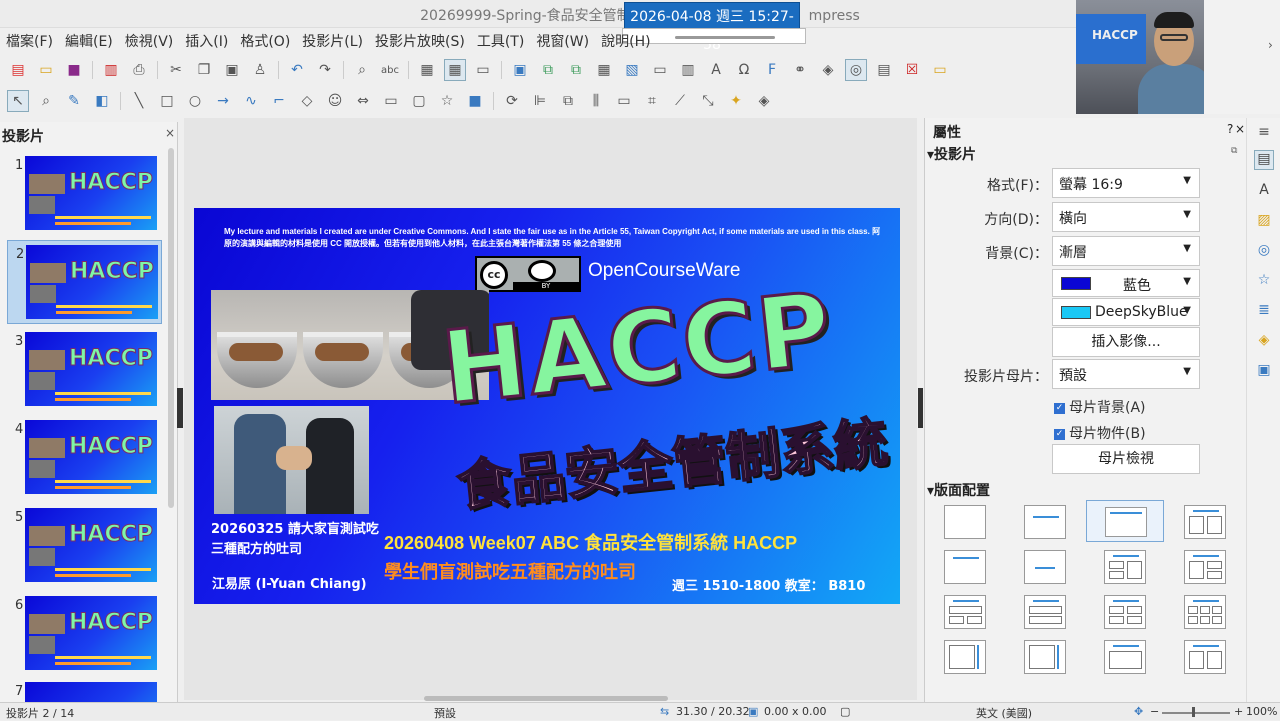 The height and width of the screenshot is (721, 1280). I want to click on filter-icon: ⟋, so click(680, 101).